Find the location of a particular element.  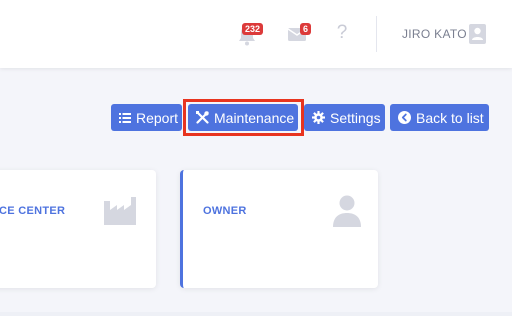

owner-card: OWNER is located at coordinates (279, 229).